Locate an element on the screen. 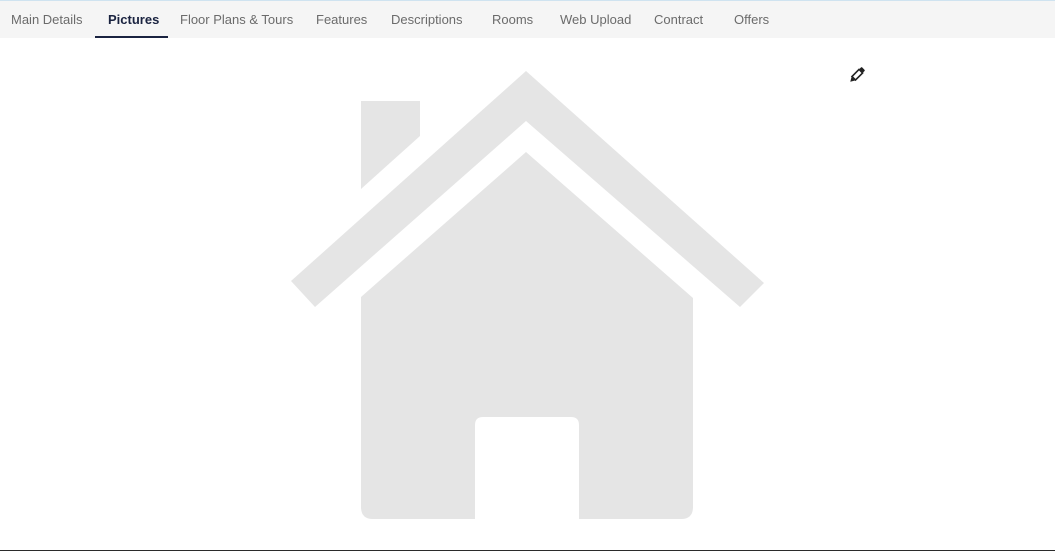  pencil-icon is located at coordinates (857, 74).